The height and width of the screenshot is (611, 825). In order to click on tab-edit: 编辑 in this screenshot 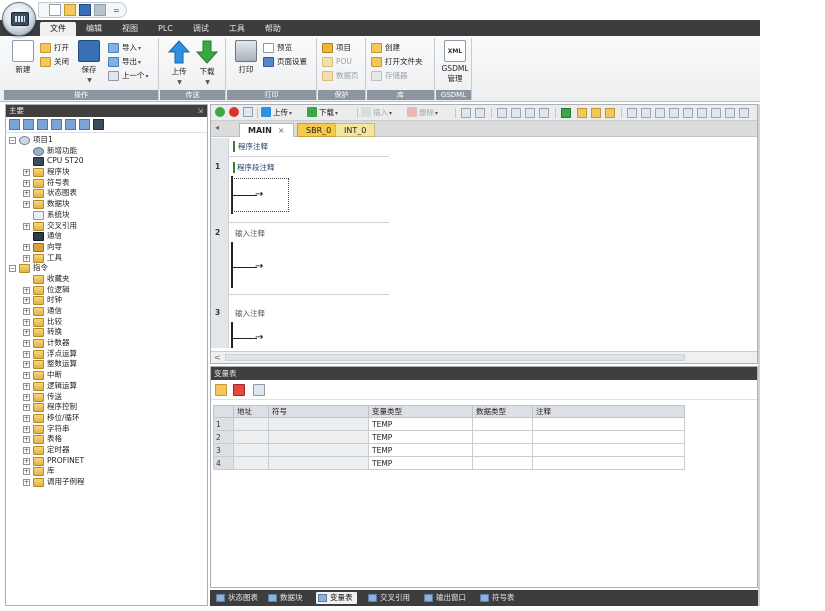, I will do `click(94, 29)`.